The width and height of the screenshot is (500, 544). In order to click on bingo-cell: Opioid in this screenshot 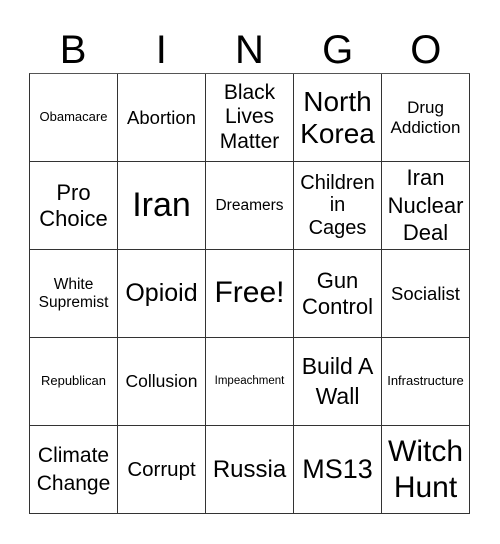, I will do `click(162, 294)`.